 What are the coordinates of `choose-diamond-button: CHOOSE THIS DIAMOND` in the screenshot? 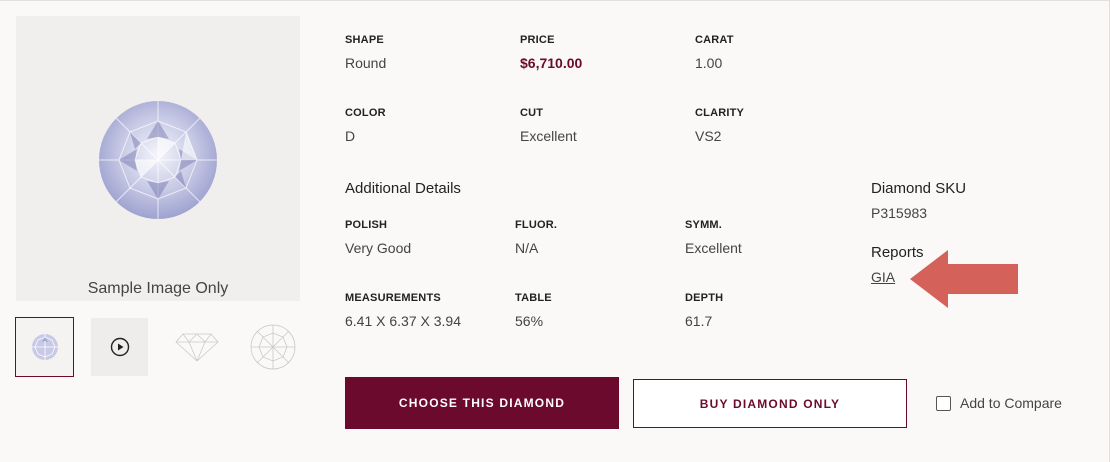 It's located at (482, 403).